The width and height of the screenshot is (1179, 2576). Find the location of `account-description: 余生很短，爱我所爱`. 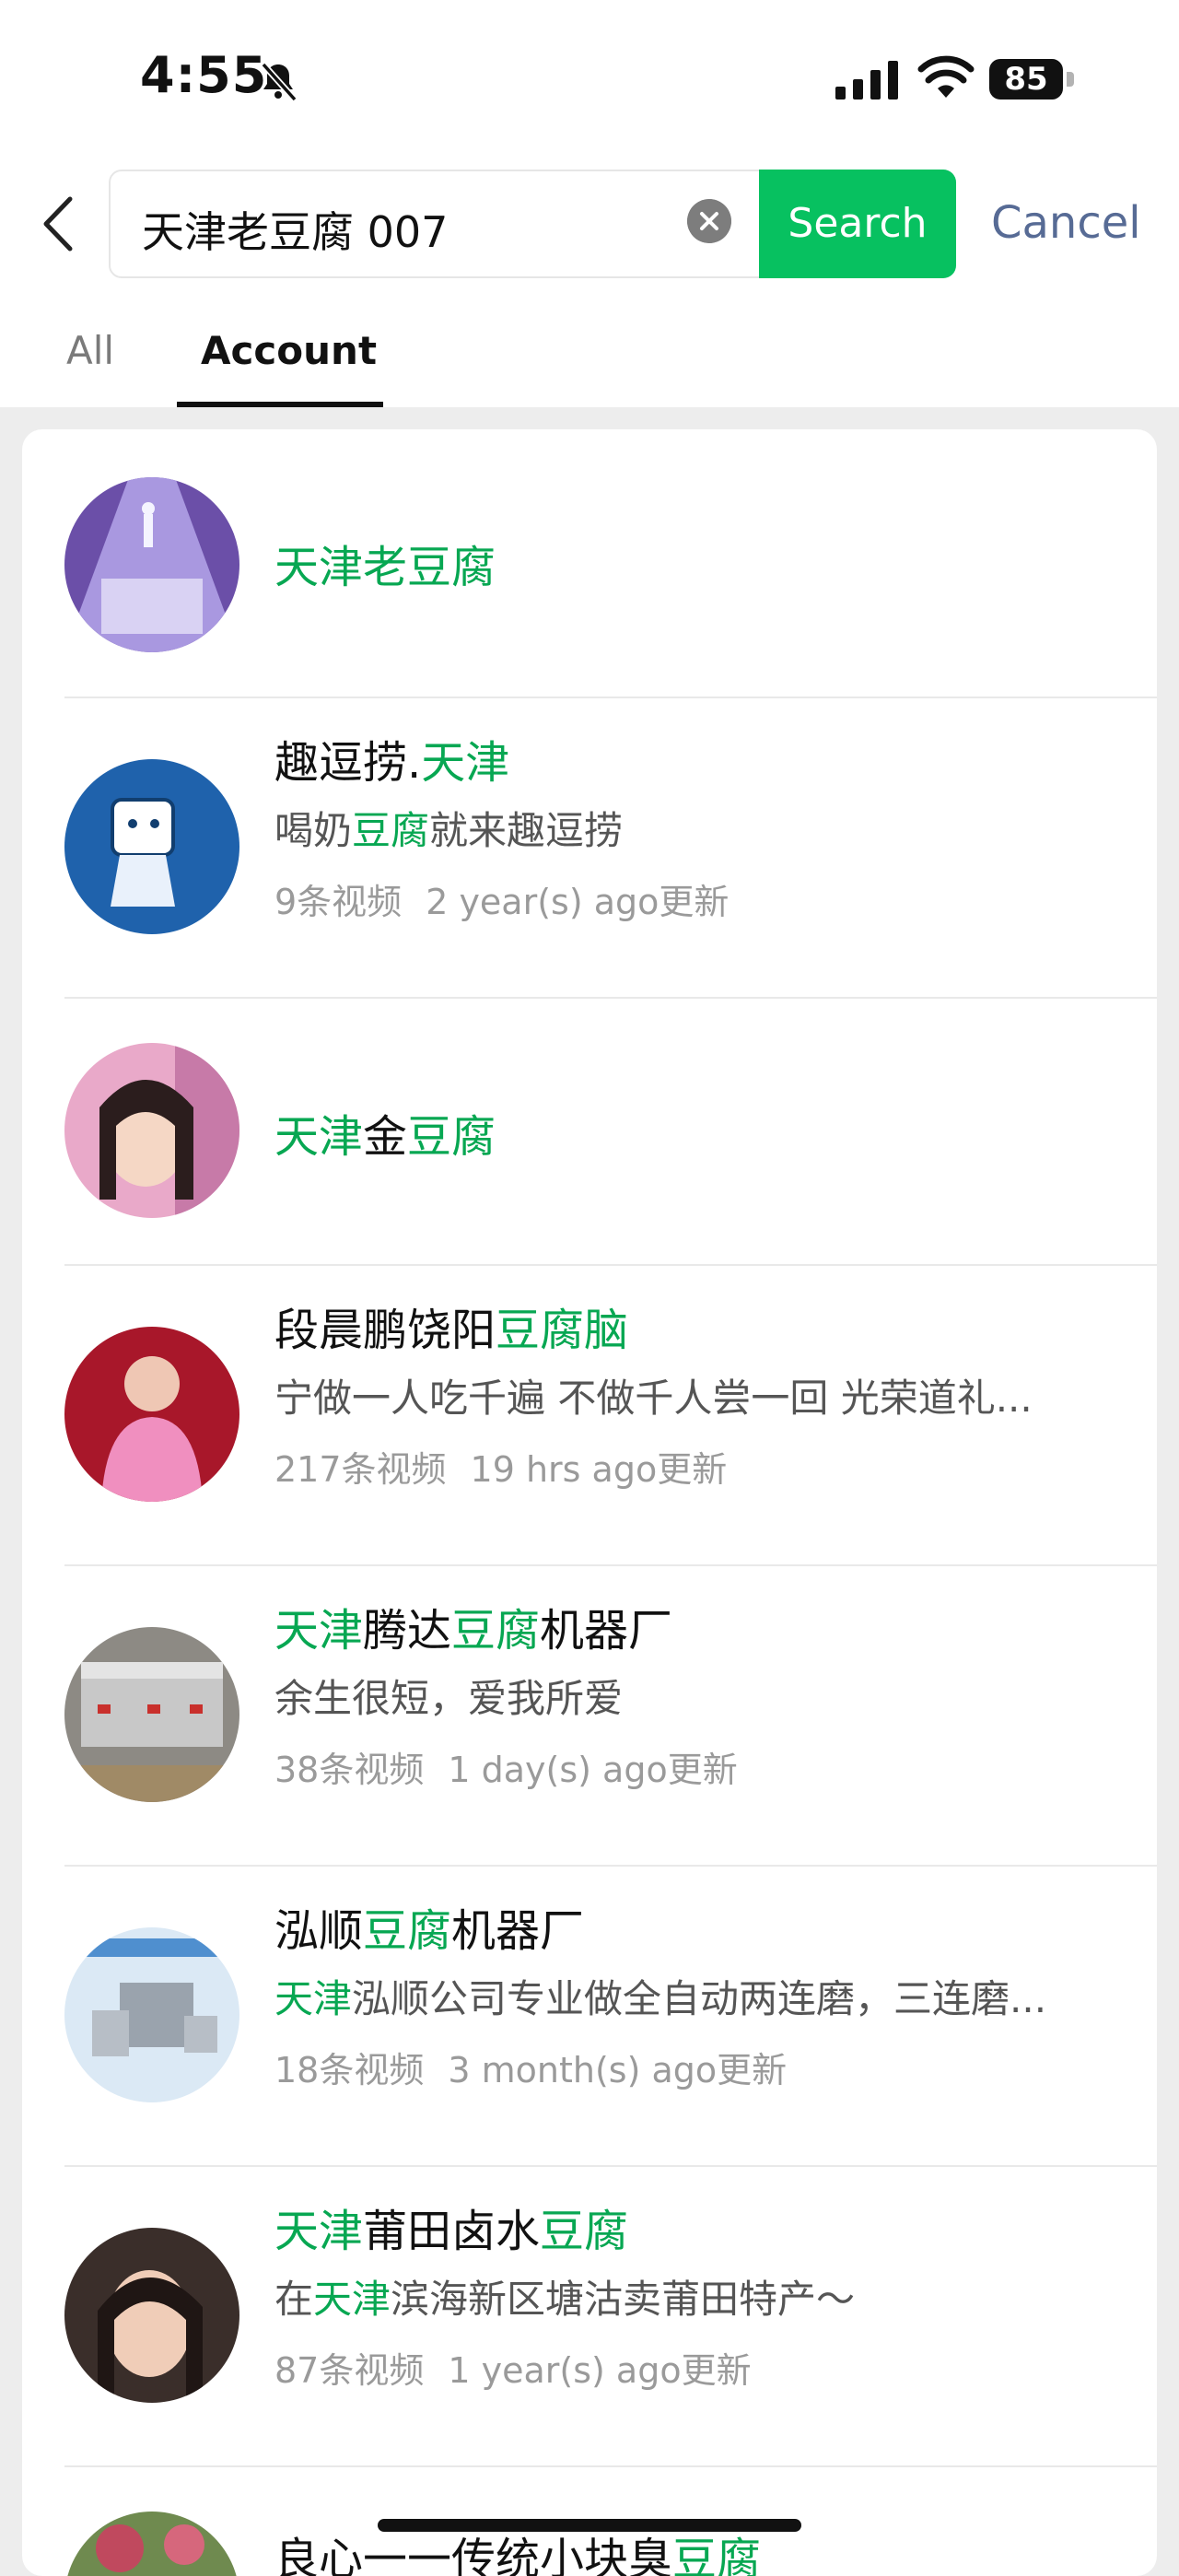

account-description: 余生很短，爱我所爱 is located at coordinates (688, 1696).